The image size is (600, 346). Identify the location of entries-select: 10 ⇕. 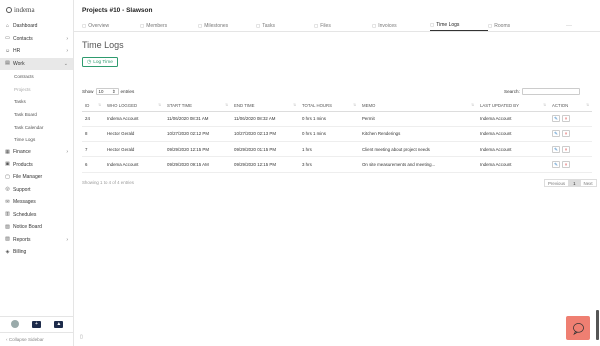
(107, 91).